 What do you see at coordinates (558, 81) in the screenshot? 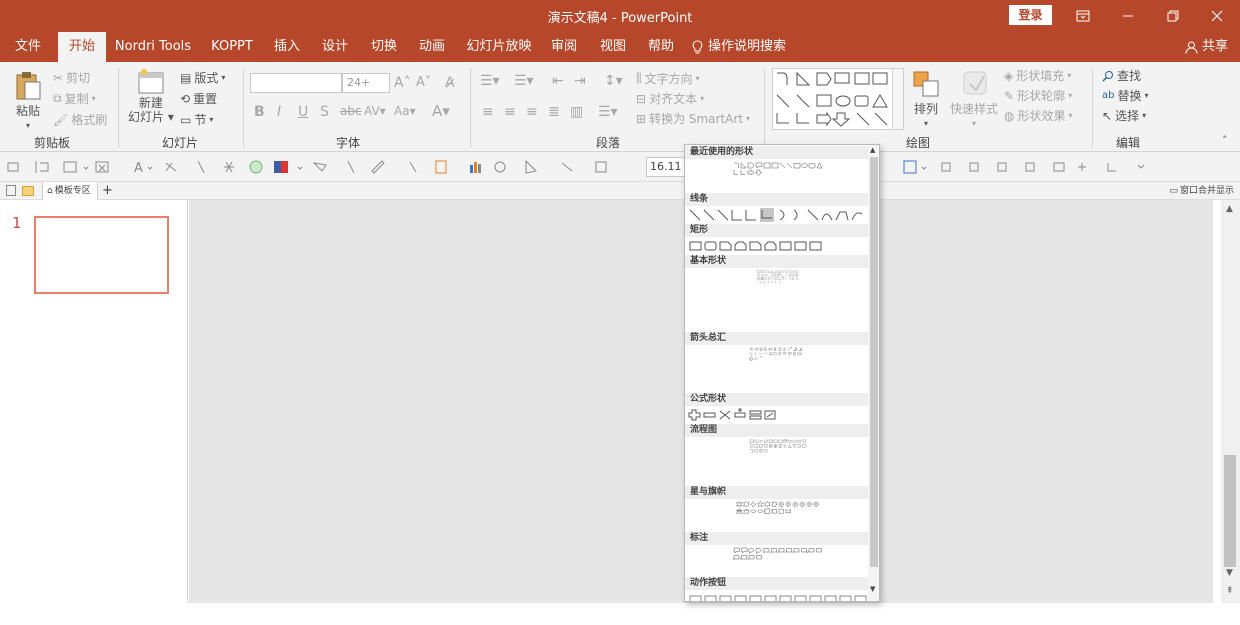
I see `decrease-indent-icon: ⇤` at bounding box center [558, 81].